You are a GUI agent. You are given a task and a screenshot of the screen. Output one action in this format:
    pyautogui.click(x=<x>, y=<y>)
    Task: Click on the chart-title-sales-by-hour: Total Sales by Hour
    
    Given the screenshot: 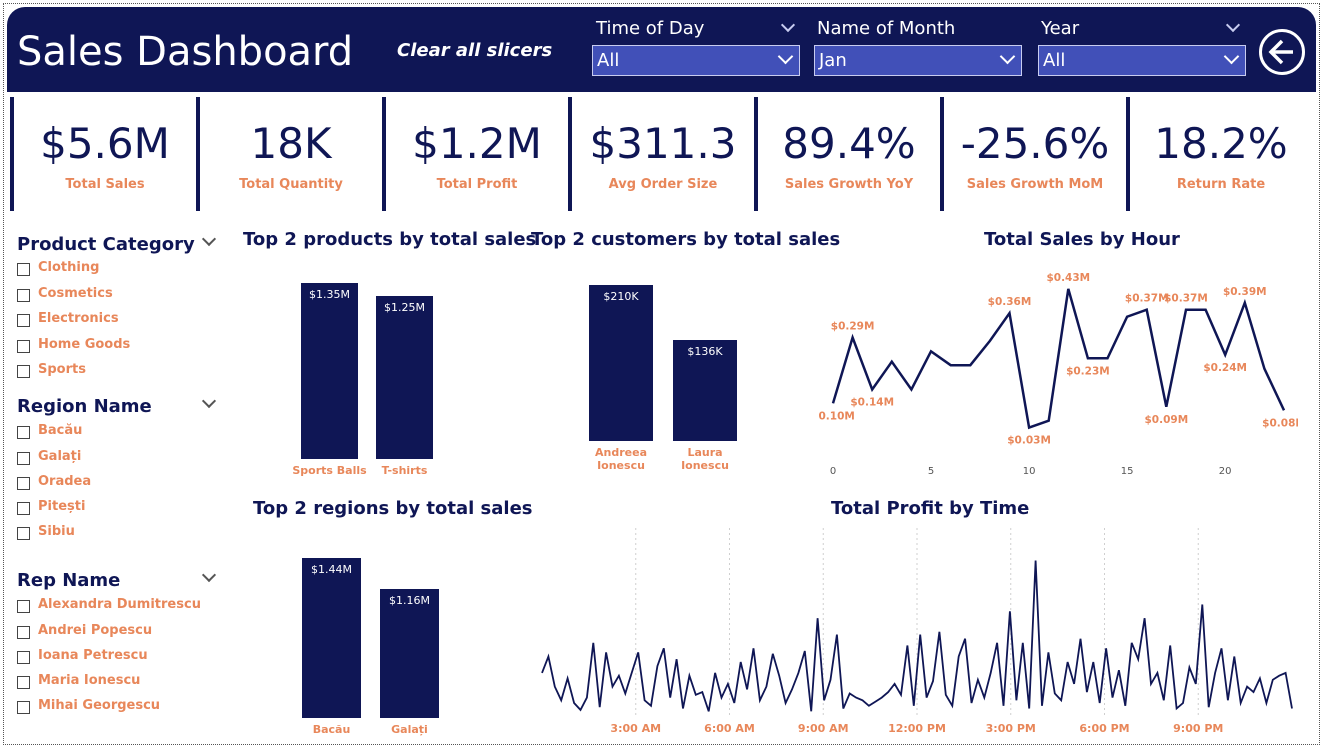 What is the action you would take?
    pyautogui.click(x=1082, y=239)
    